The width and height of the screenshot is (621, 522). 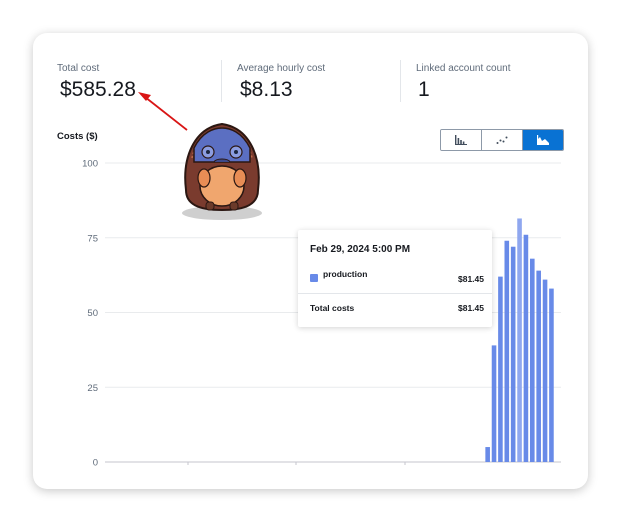 What do you see at coordinates (92, 313) in the screenshot?
I see `y-tick-label: 50` at bounding box center [92, 313].